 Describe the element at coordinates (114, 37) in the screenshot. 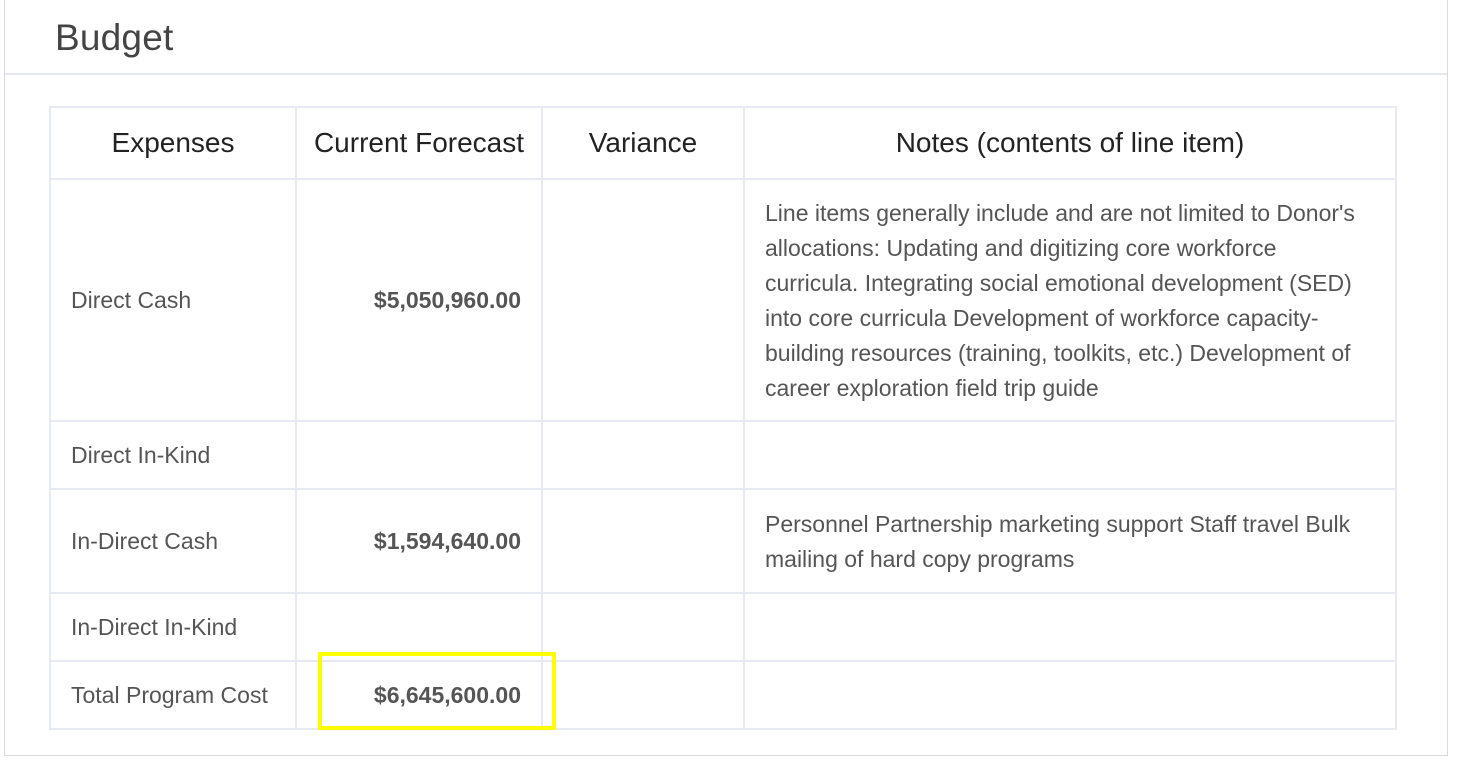

I see `panel-title: Budget` at that location.